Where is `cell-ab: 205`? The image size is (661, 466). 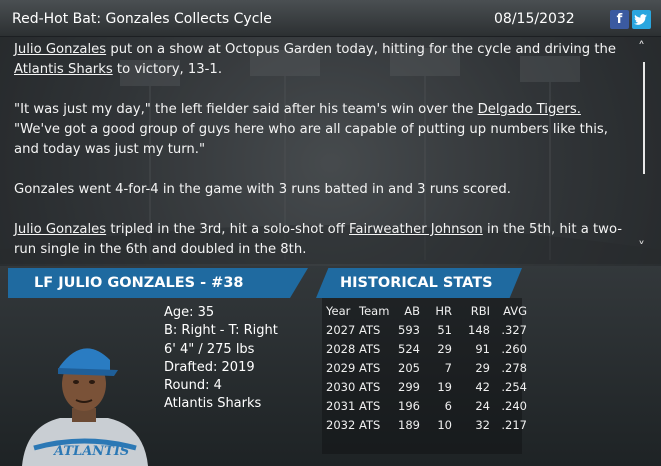 cell-ab: 205 is located at coordinates (409, 367).